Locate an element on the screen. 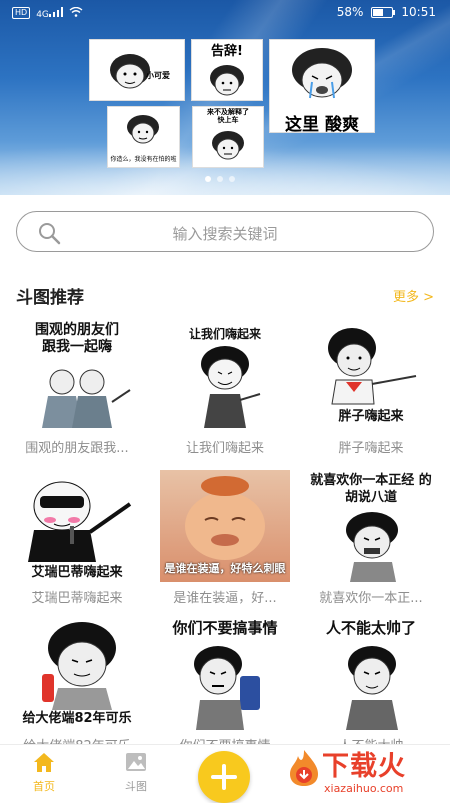 Image resolution: width=450 pixels, height=803 pixels. watermark-title: 下载火 is located at coordinates (364, 766).